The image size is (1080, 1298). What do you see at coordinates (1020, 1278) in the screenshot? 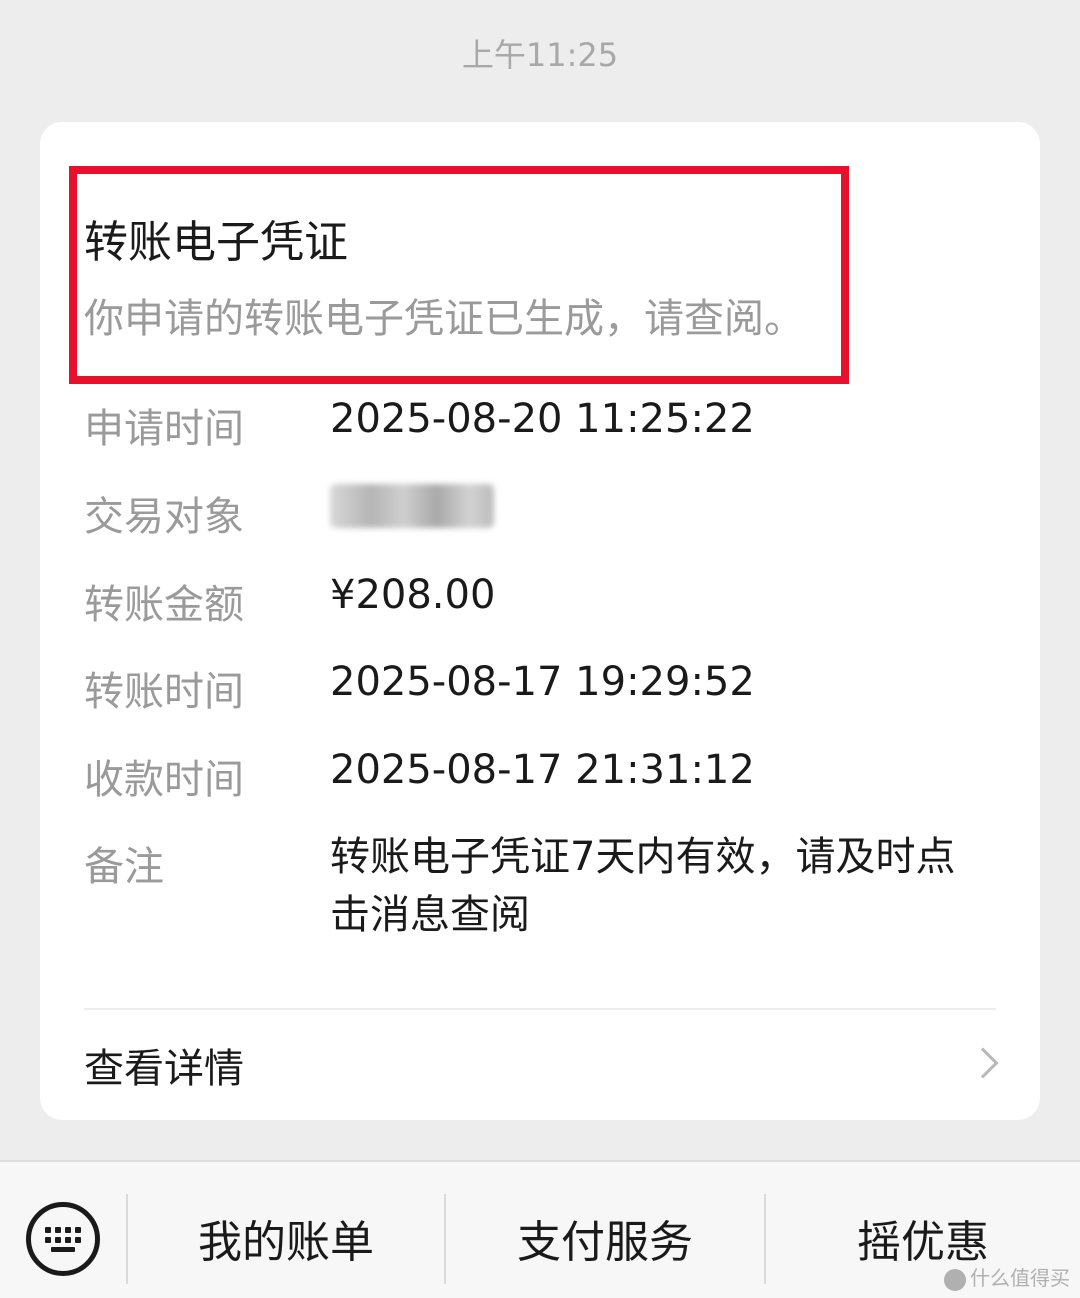
I see `watermark-text: 什么值得买` at bounding box center [1020, 1278].